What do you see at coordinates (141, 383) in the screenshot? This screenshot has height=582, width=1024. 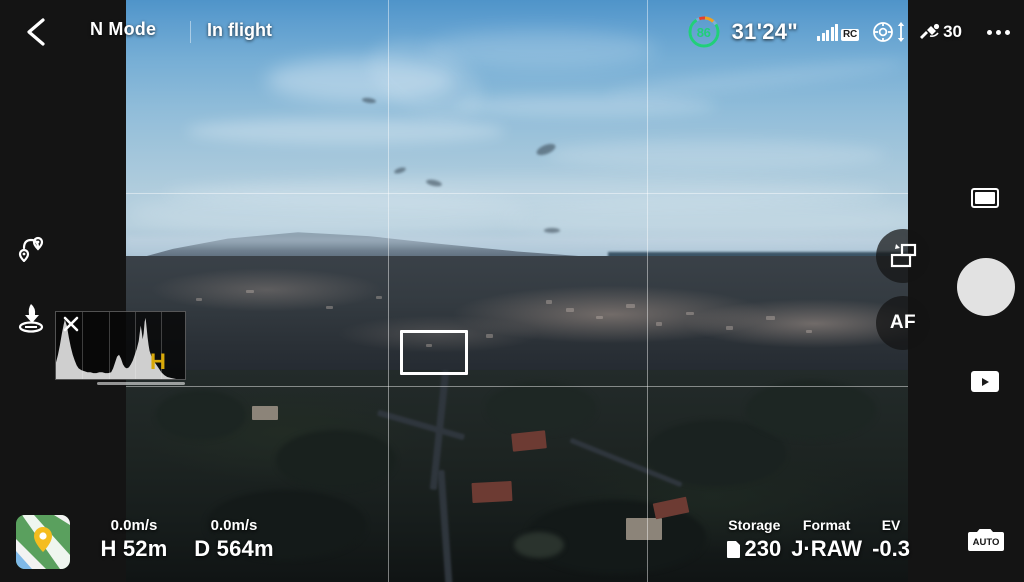 I see `histogram-scrollbar` at bounding box center [141, 383].